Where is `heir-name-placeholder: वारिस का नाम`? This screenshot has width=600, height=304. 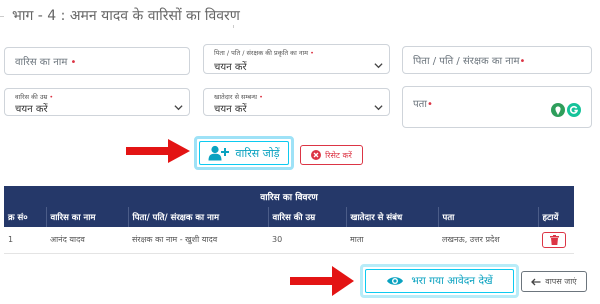 heir-name-placeholder: वारिस का नाम is located at coordinates (41, 62).